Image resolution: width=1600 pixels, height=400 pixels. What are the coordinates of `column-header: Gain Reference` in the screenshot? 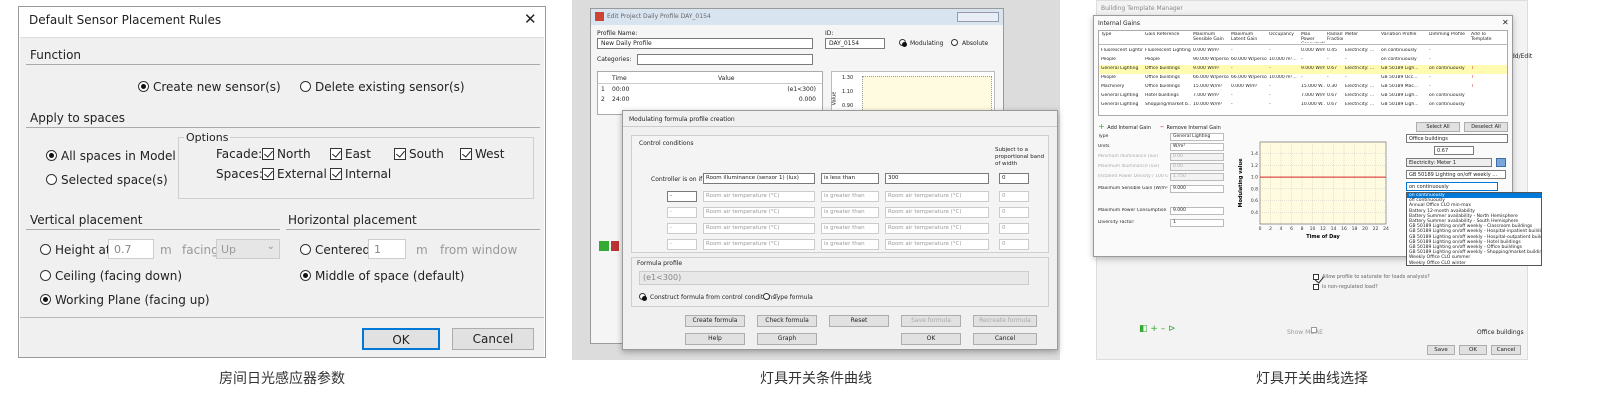 It's located at (1168, 37).